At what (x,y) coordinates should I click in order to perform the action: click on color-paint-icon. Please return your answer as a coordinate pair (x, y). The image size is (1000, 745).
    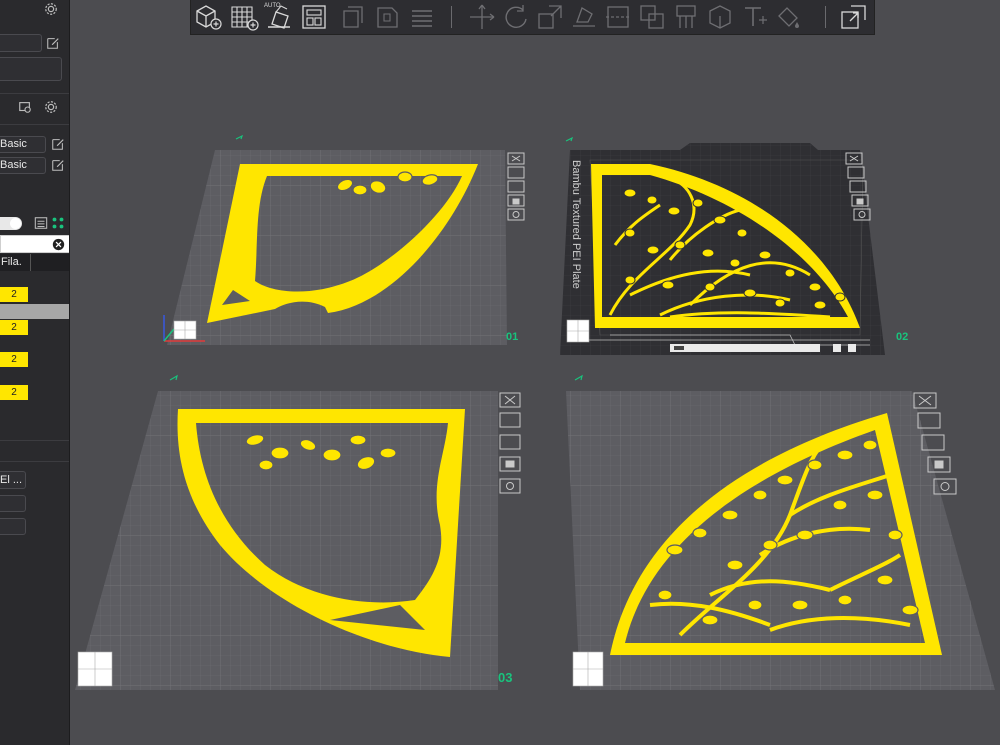
    Looking at the image, I should click on (788, 17).